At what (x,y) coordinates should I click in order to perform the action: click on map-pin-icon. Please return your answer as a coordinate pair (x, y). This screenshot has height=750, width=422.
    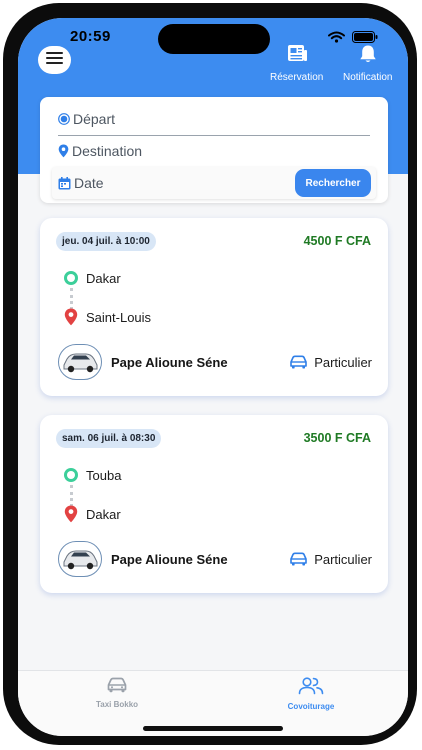
    Looking at the image, I should click on (63, 151).